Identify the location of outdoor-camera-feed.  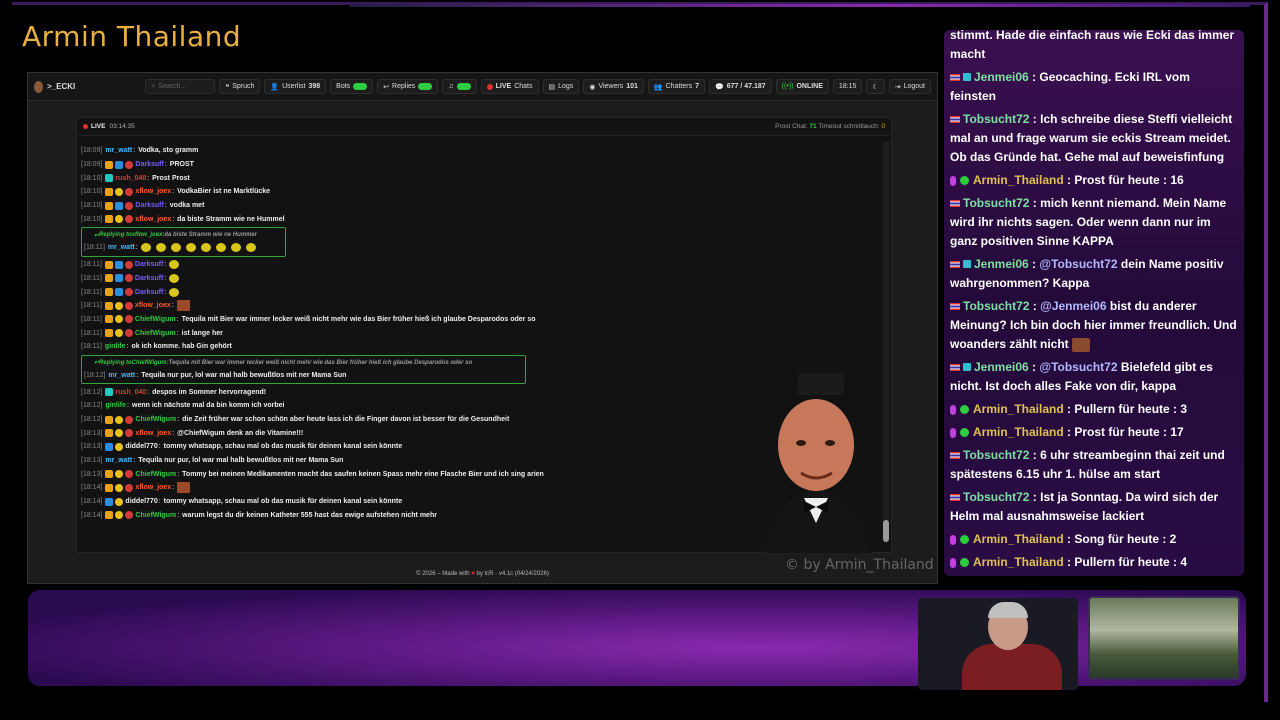
(1164, 638).